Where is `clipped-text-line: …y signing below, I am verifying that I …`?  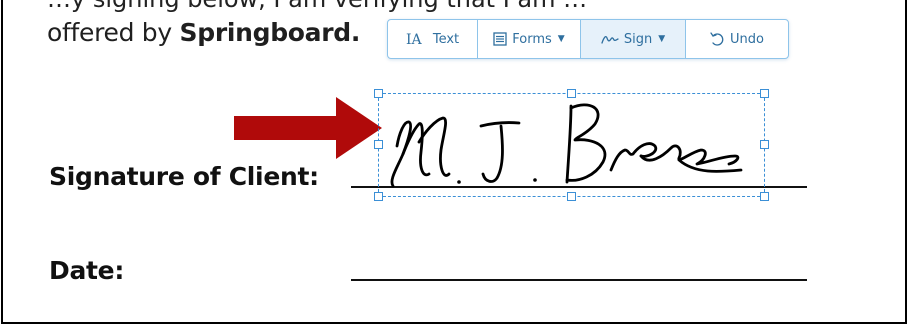
clipped-text-line: …y signing below, I am verifying that I … is located at coordinates (317, 6).